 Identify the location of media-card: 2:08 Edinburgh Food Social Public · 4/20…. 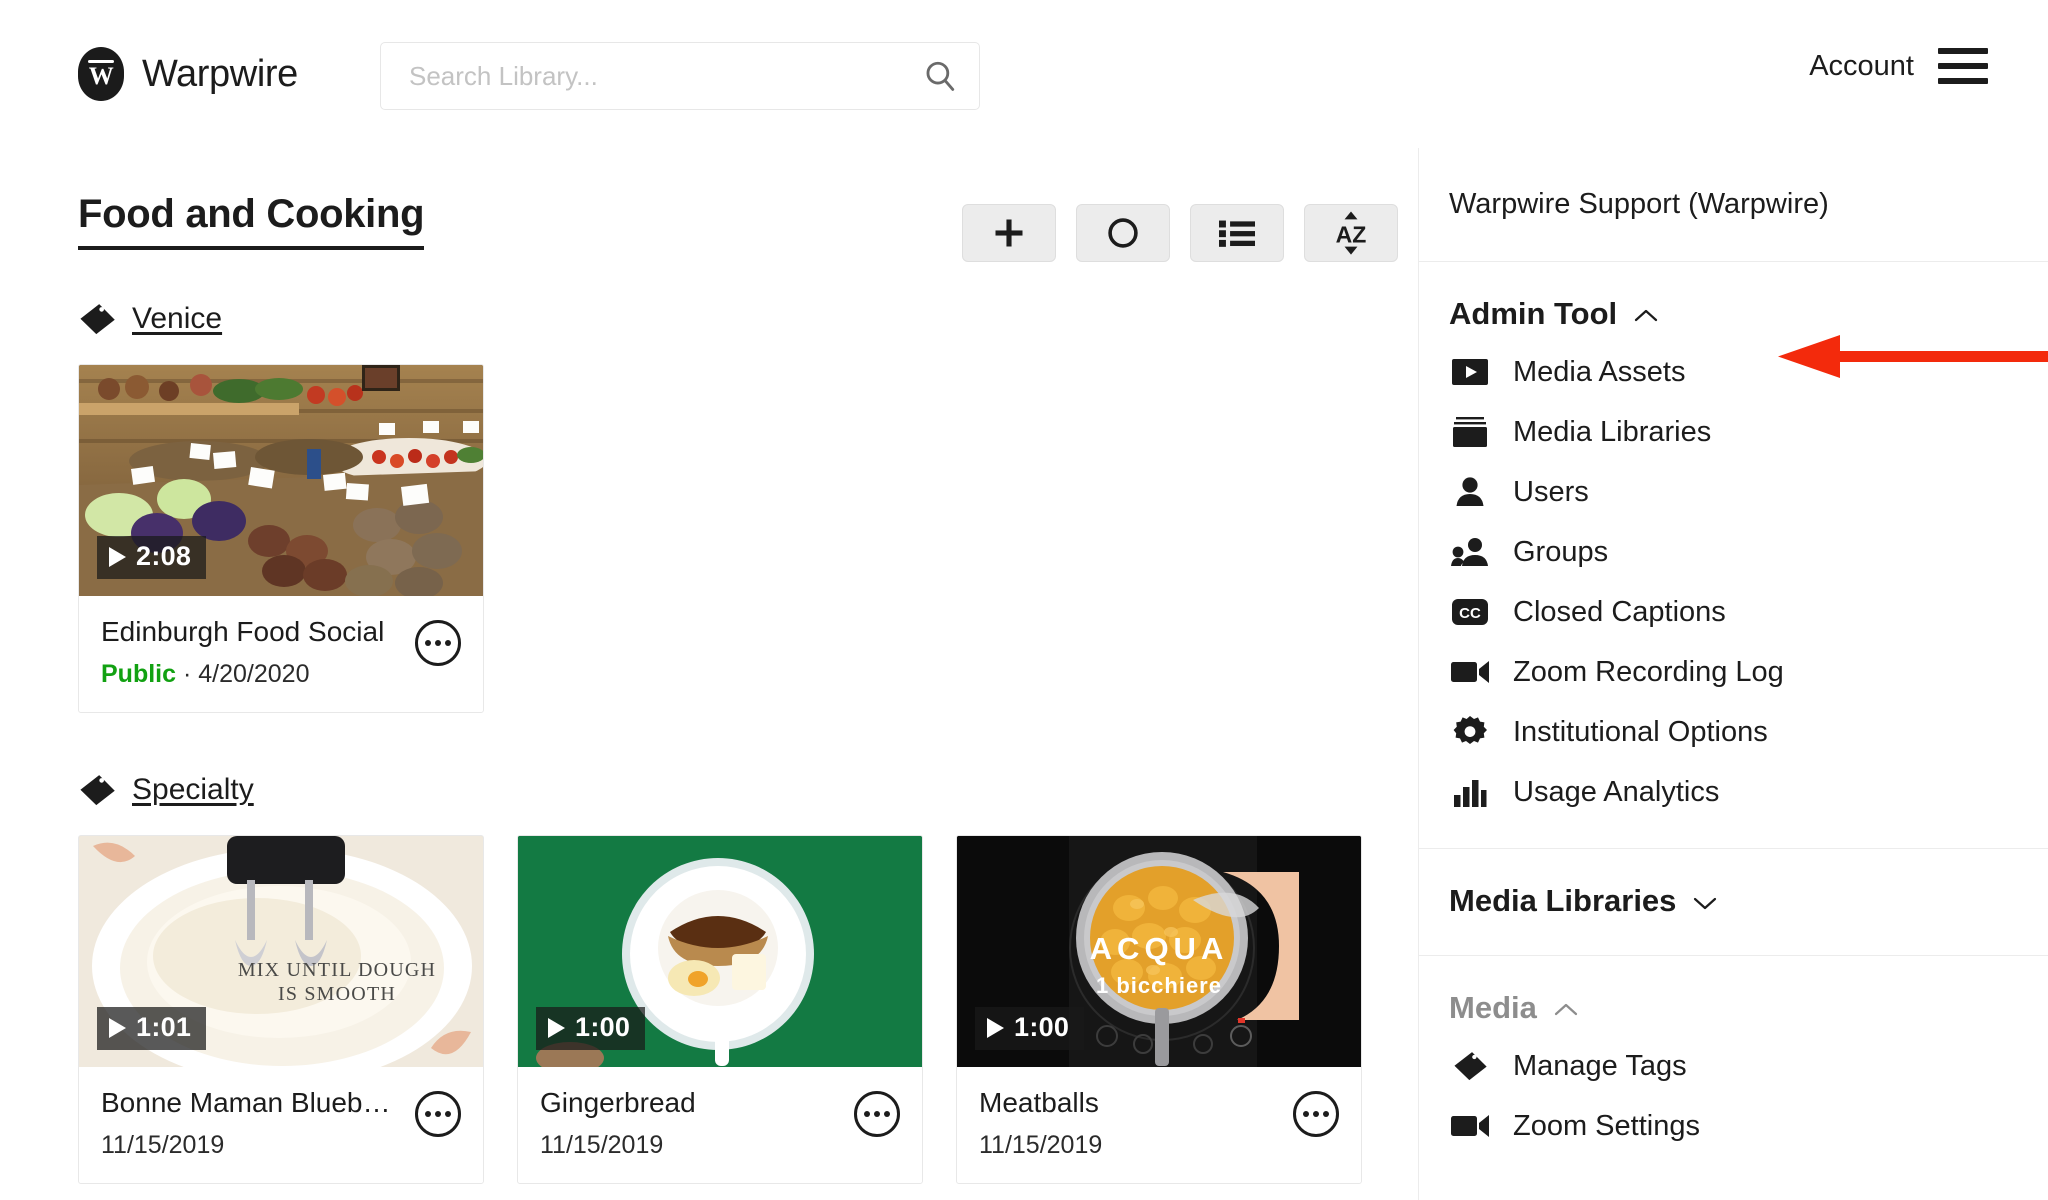
(281, 538).